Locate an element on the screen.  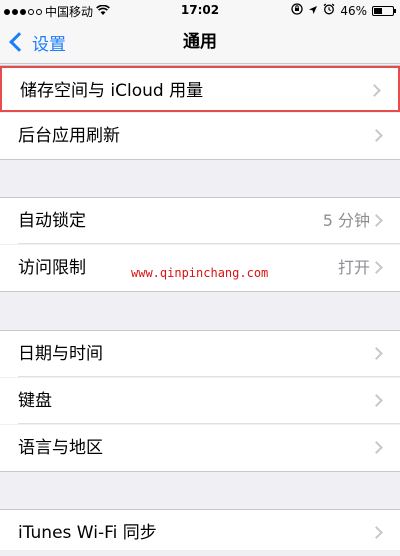
itunes-wifi-sync-row: iTunes Wi-Fi 同步 is located at coordinates (200, 530).